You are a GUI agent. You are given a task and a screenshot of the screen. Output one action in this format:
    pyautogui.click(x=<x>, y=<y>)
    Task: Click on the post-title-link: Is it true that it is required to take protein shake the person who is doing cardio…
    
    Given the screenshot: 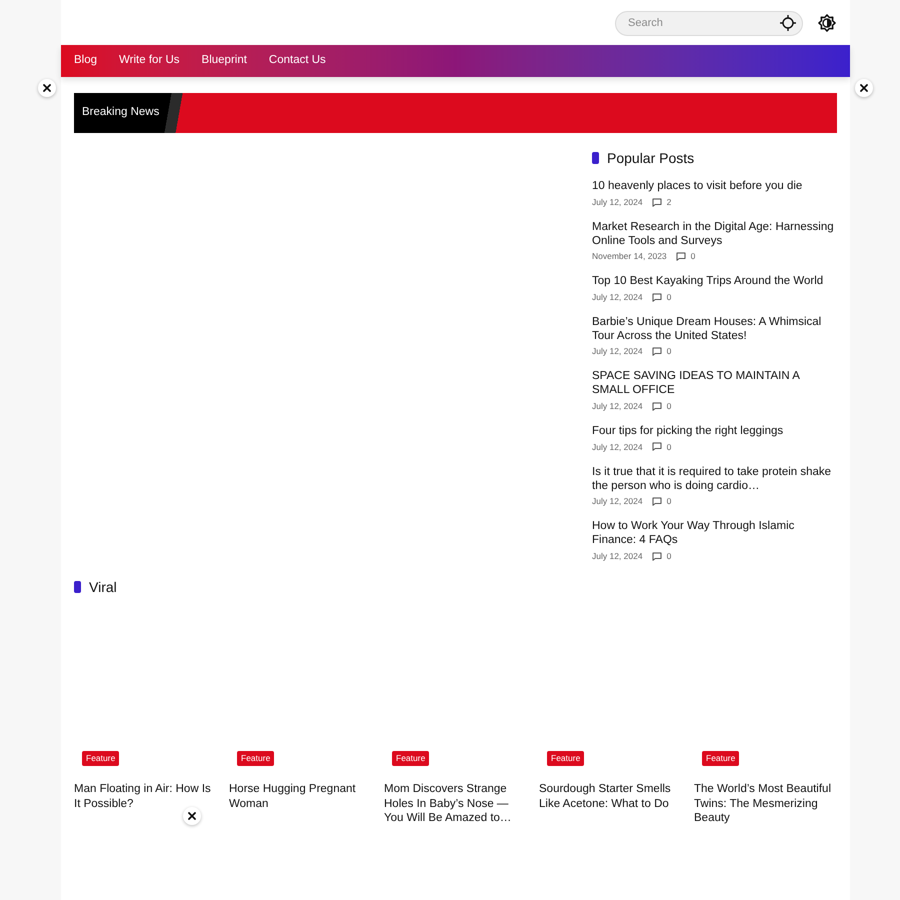 What is the action you would take?
    pyautogui.click(x=714, y=478)
    